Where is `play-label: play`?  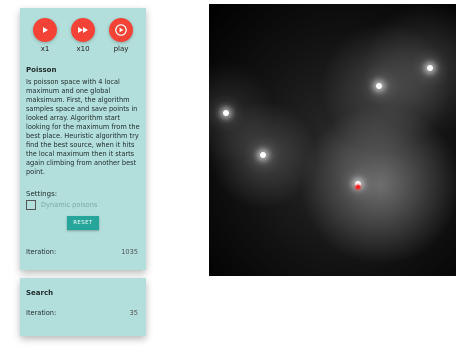
play-label: play is located at coordinates (121, 49).